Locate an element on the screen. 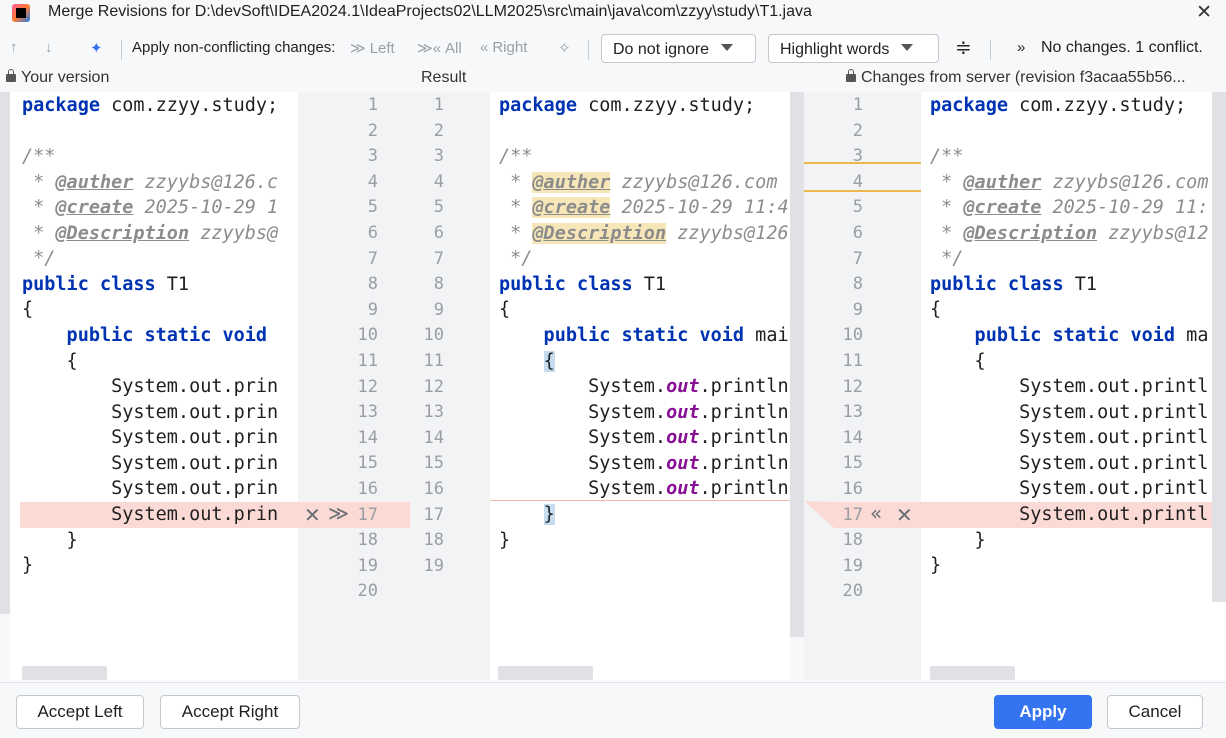 The height and width of the screenshot is (738, 1226). apply-all-button: ≫« All is located at coordinates (439, 48).